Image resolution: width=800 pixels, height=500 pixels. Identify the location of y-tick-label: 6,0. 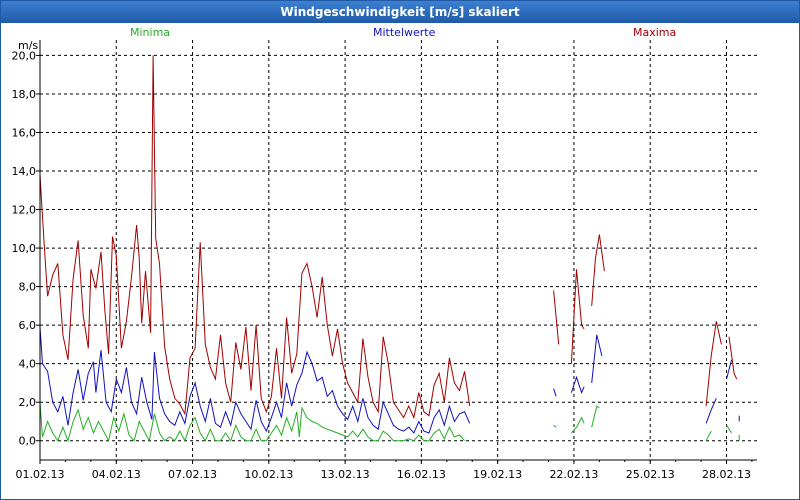
(28, 325).